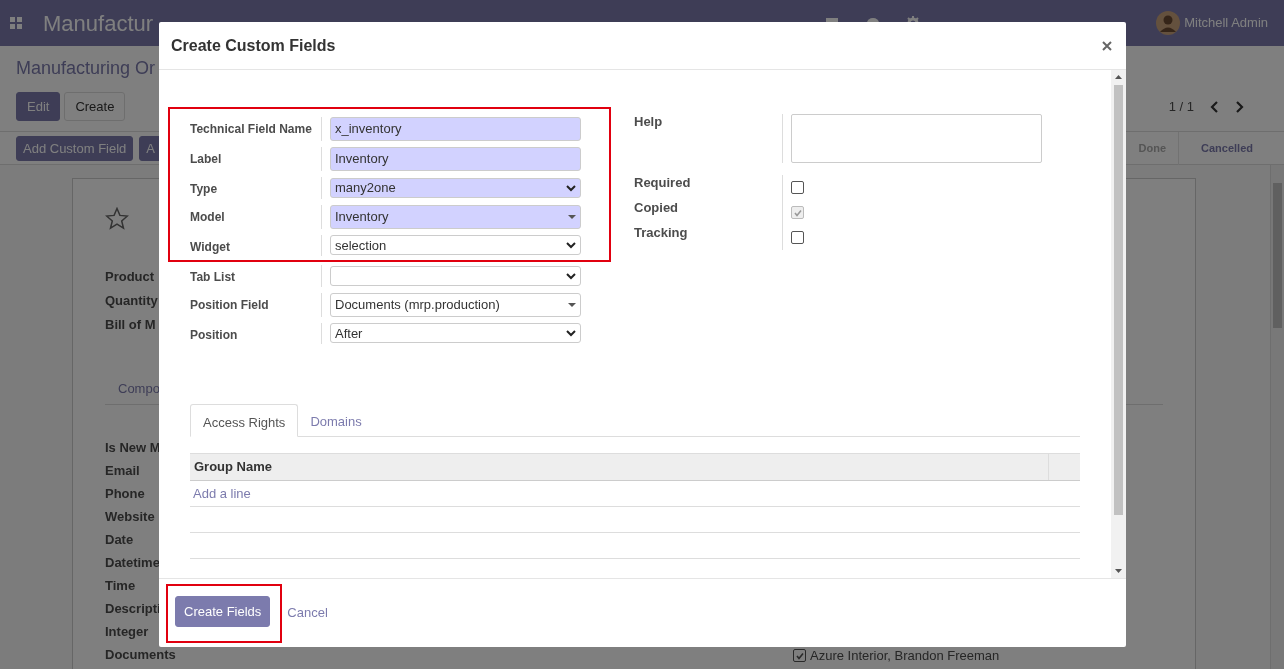 Image resolution: width=1284 pixels, height=669 pixels. I want to click on tab: Domains, so click(336, 420).